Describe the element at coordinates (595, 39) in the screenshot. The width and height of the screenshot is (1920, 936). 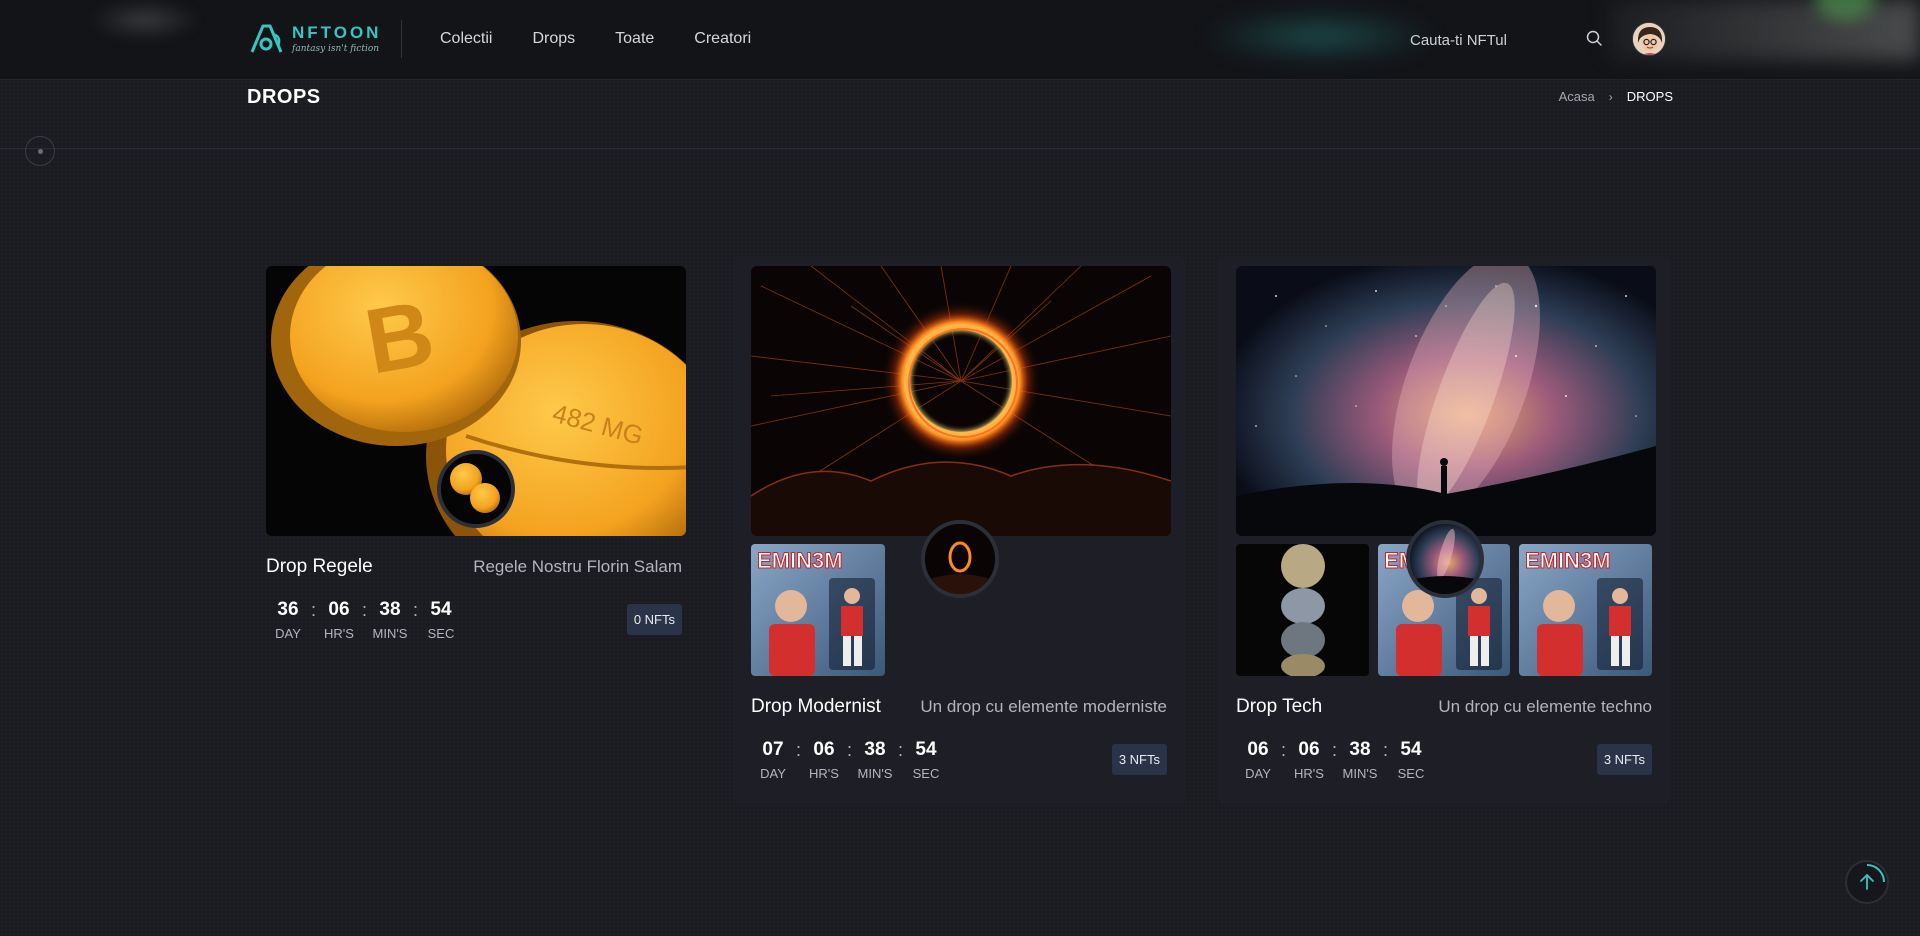
I see `main-nav: Colectii Drops Toate Creatori` at that location.